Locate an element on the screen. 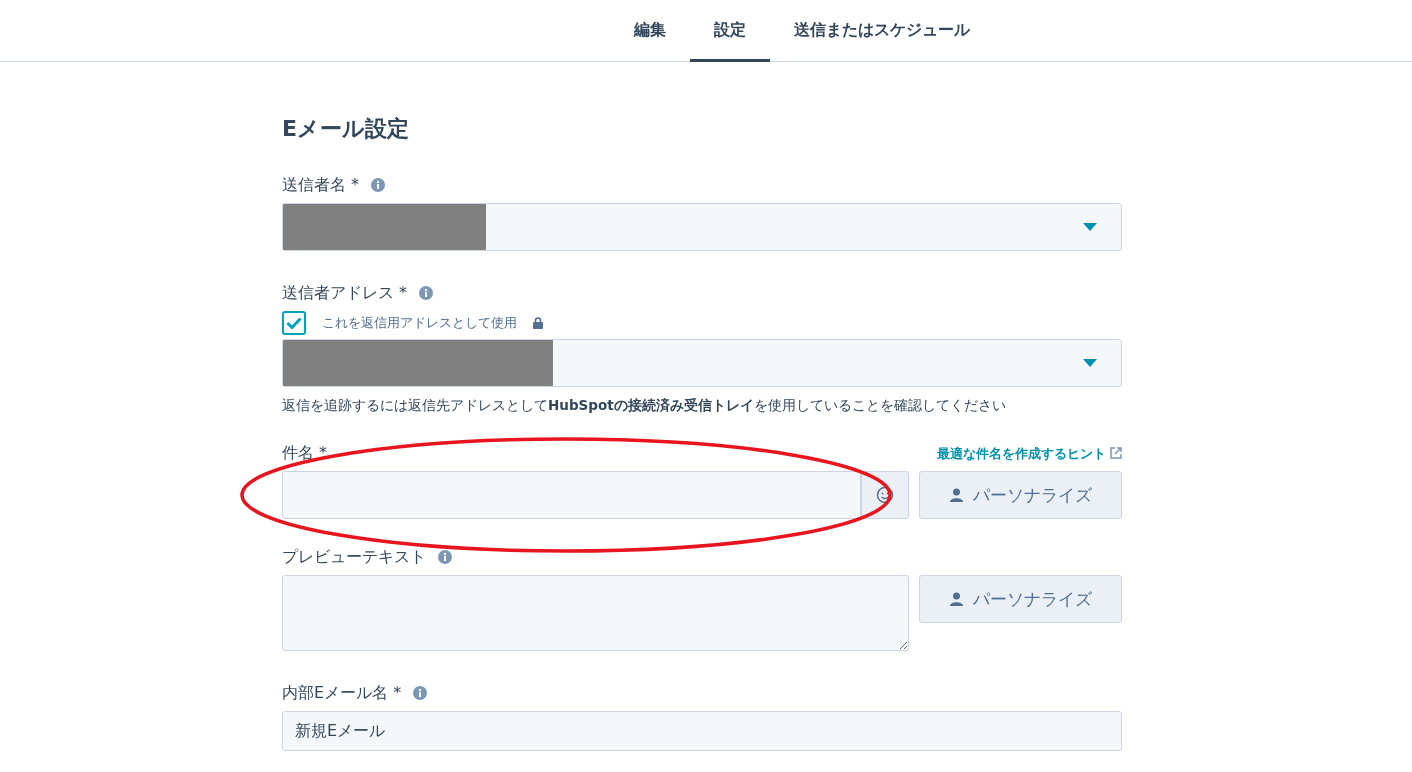 The width and height of the screenshot is (1412, 772). tab: 送信またはスケジュール is located at coordinates (882, 31).